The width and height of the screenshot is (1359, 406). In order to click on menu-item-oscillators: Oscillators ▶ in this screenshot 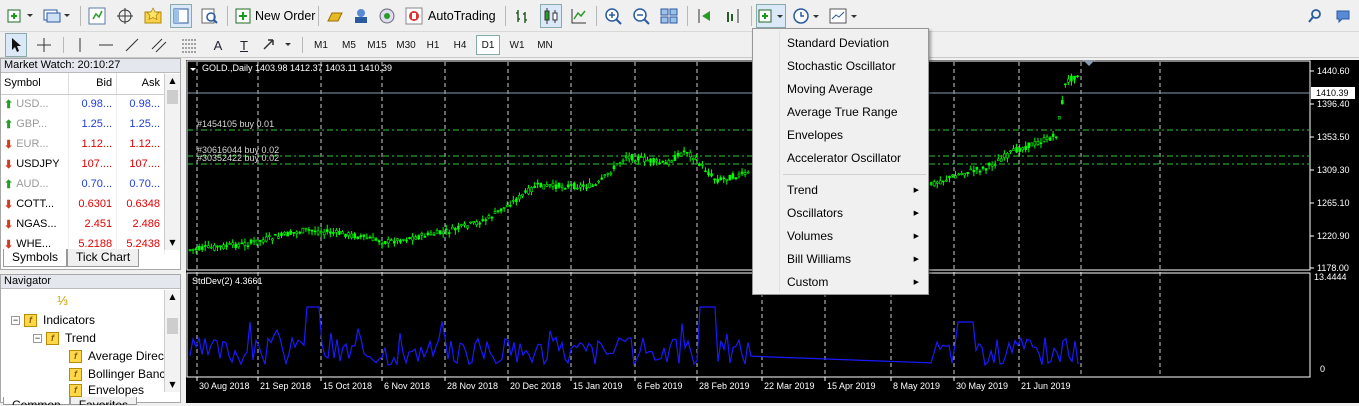, I will do `click(857, 213)`.